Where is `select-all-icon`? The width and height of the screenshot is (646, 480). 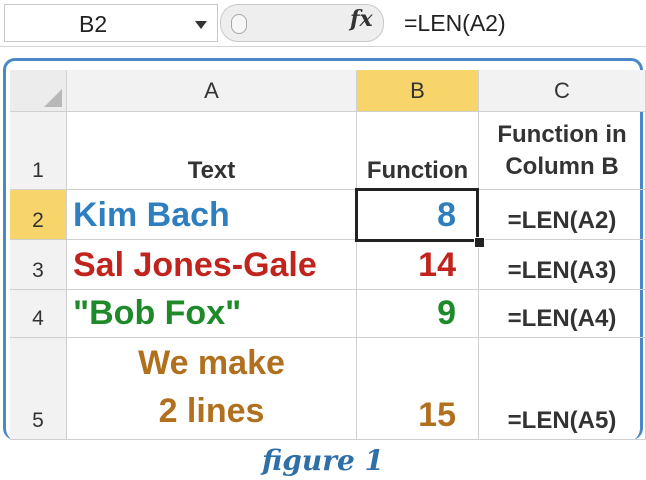
select-all-icon is located at coordinates (53, 98).